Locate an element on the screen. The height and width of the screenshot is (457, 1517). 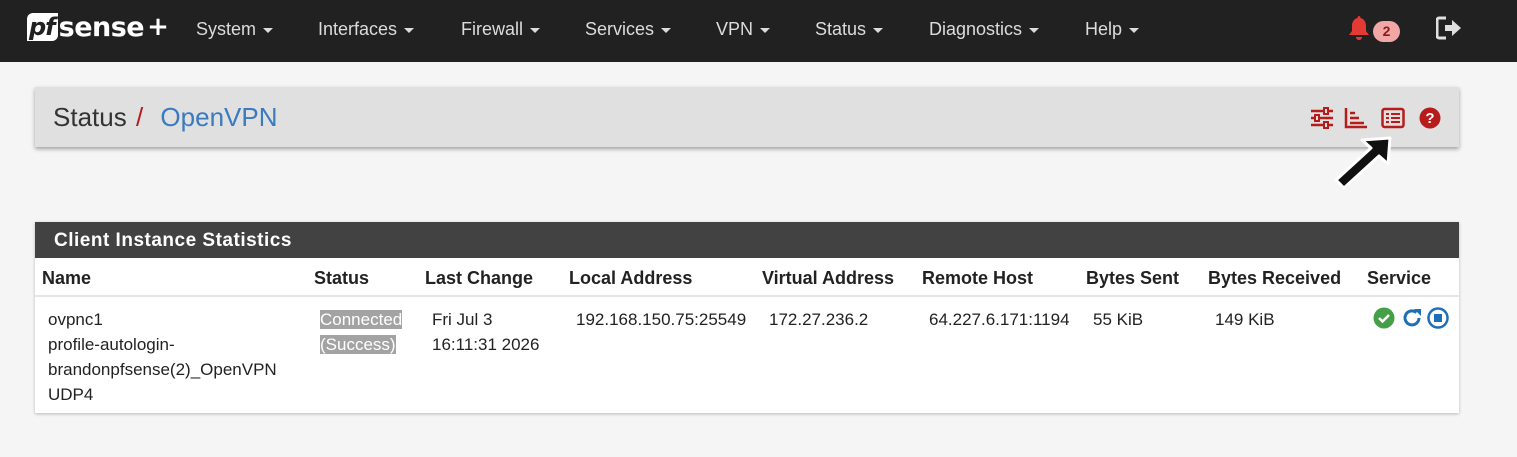
pointer-arrow-icon is located at coordinates (1363, 163).